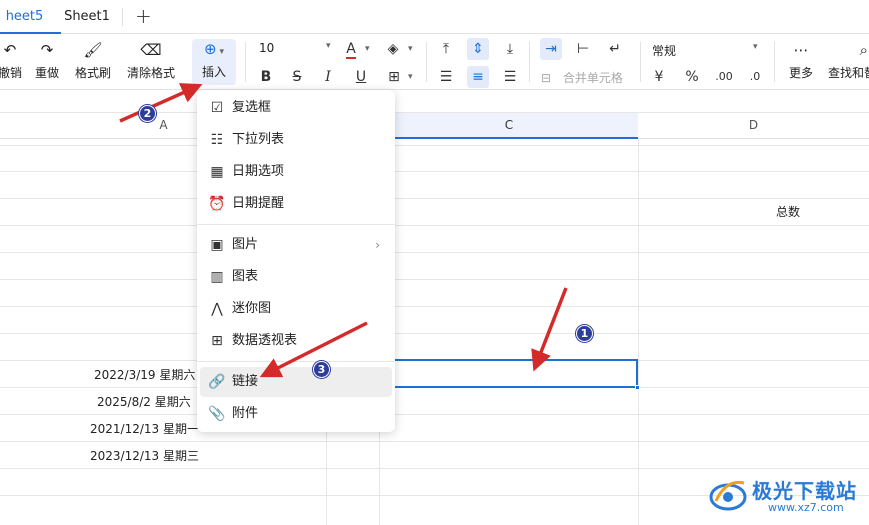  Describe the element at coordinates (296, 204) in the screenshot. I see `menu-item-date-reminder: ⏰ 日期提醒` at that location.